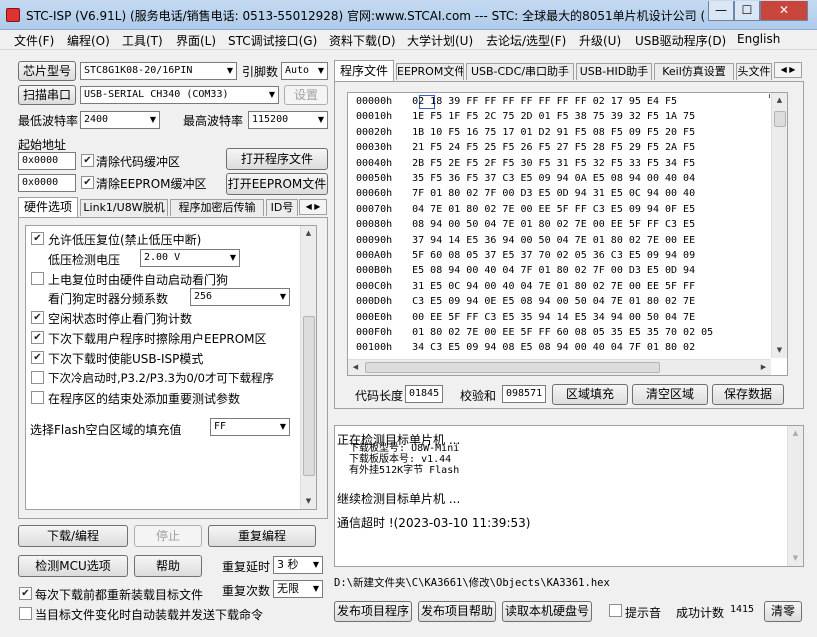  What do you see at coordinates (142, 40) in the screenshot?
I see `menu-tools: 工具(T)` at bounding box center [142, 40].